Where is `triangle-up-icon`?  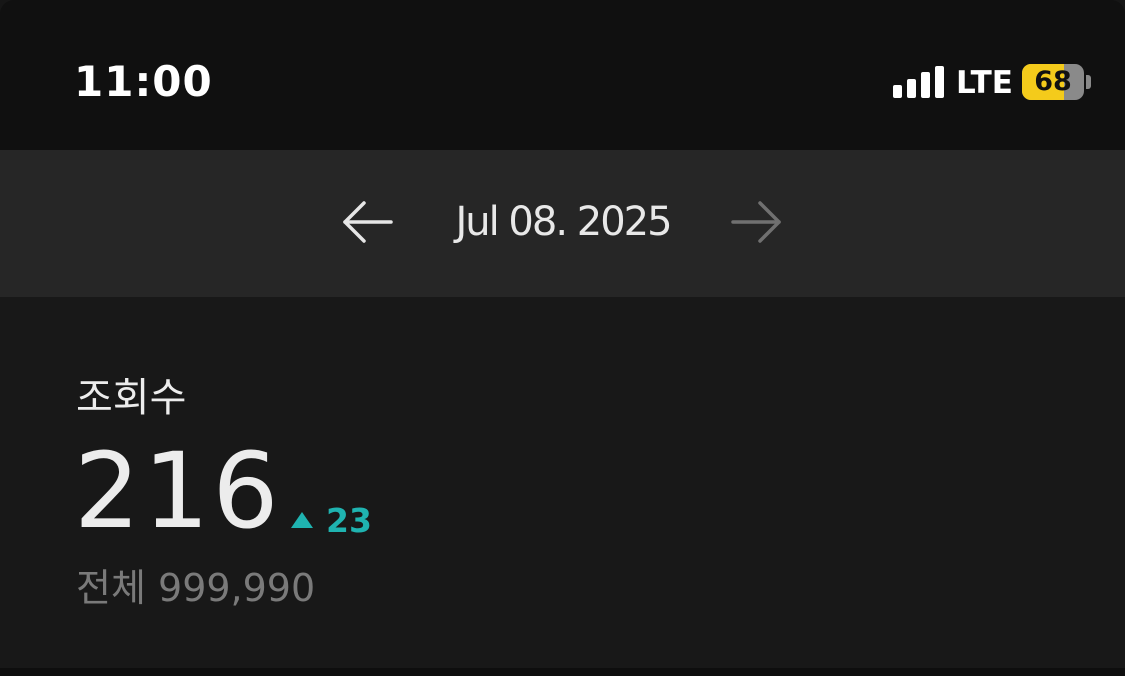 triangle-up-icon is located at coordinates (302, 520).